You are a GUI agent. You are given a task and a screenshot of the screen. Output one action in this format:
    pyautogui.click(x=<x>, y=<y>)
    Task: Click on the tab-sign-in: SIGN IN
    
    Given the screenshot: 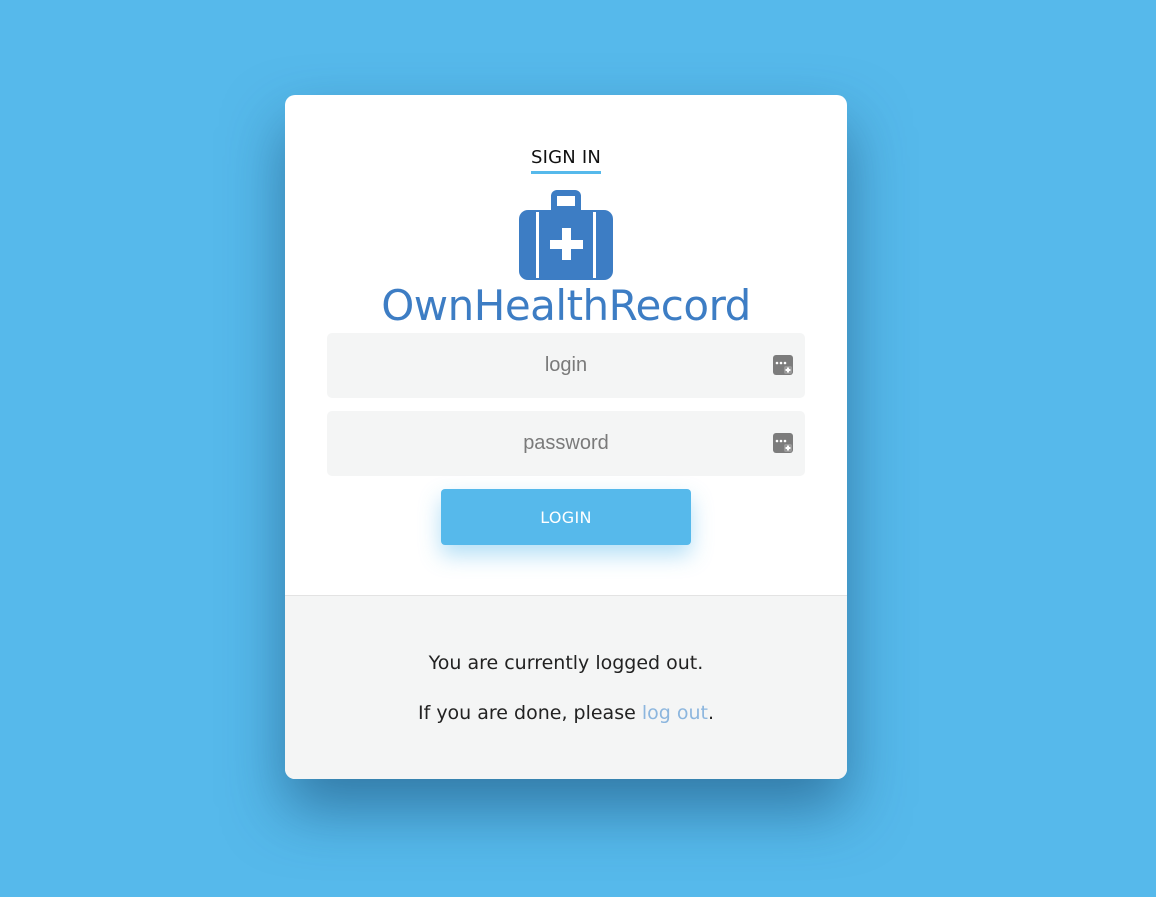 What is the action you would take?
    pyautogui.click(x=566, y=160)
    